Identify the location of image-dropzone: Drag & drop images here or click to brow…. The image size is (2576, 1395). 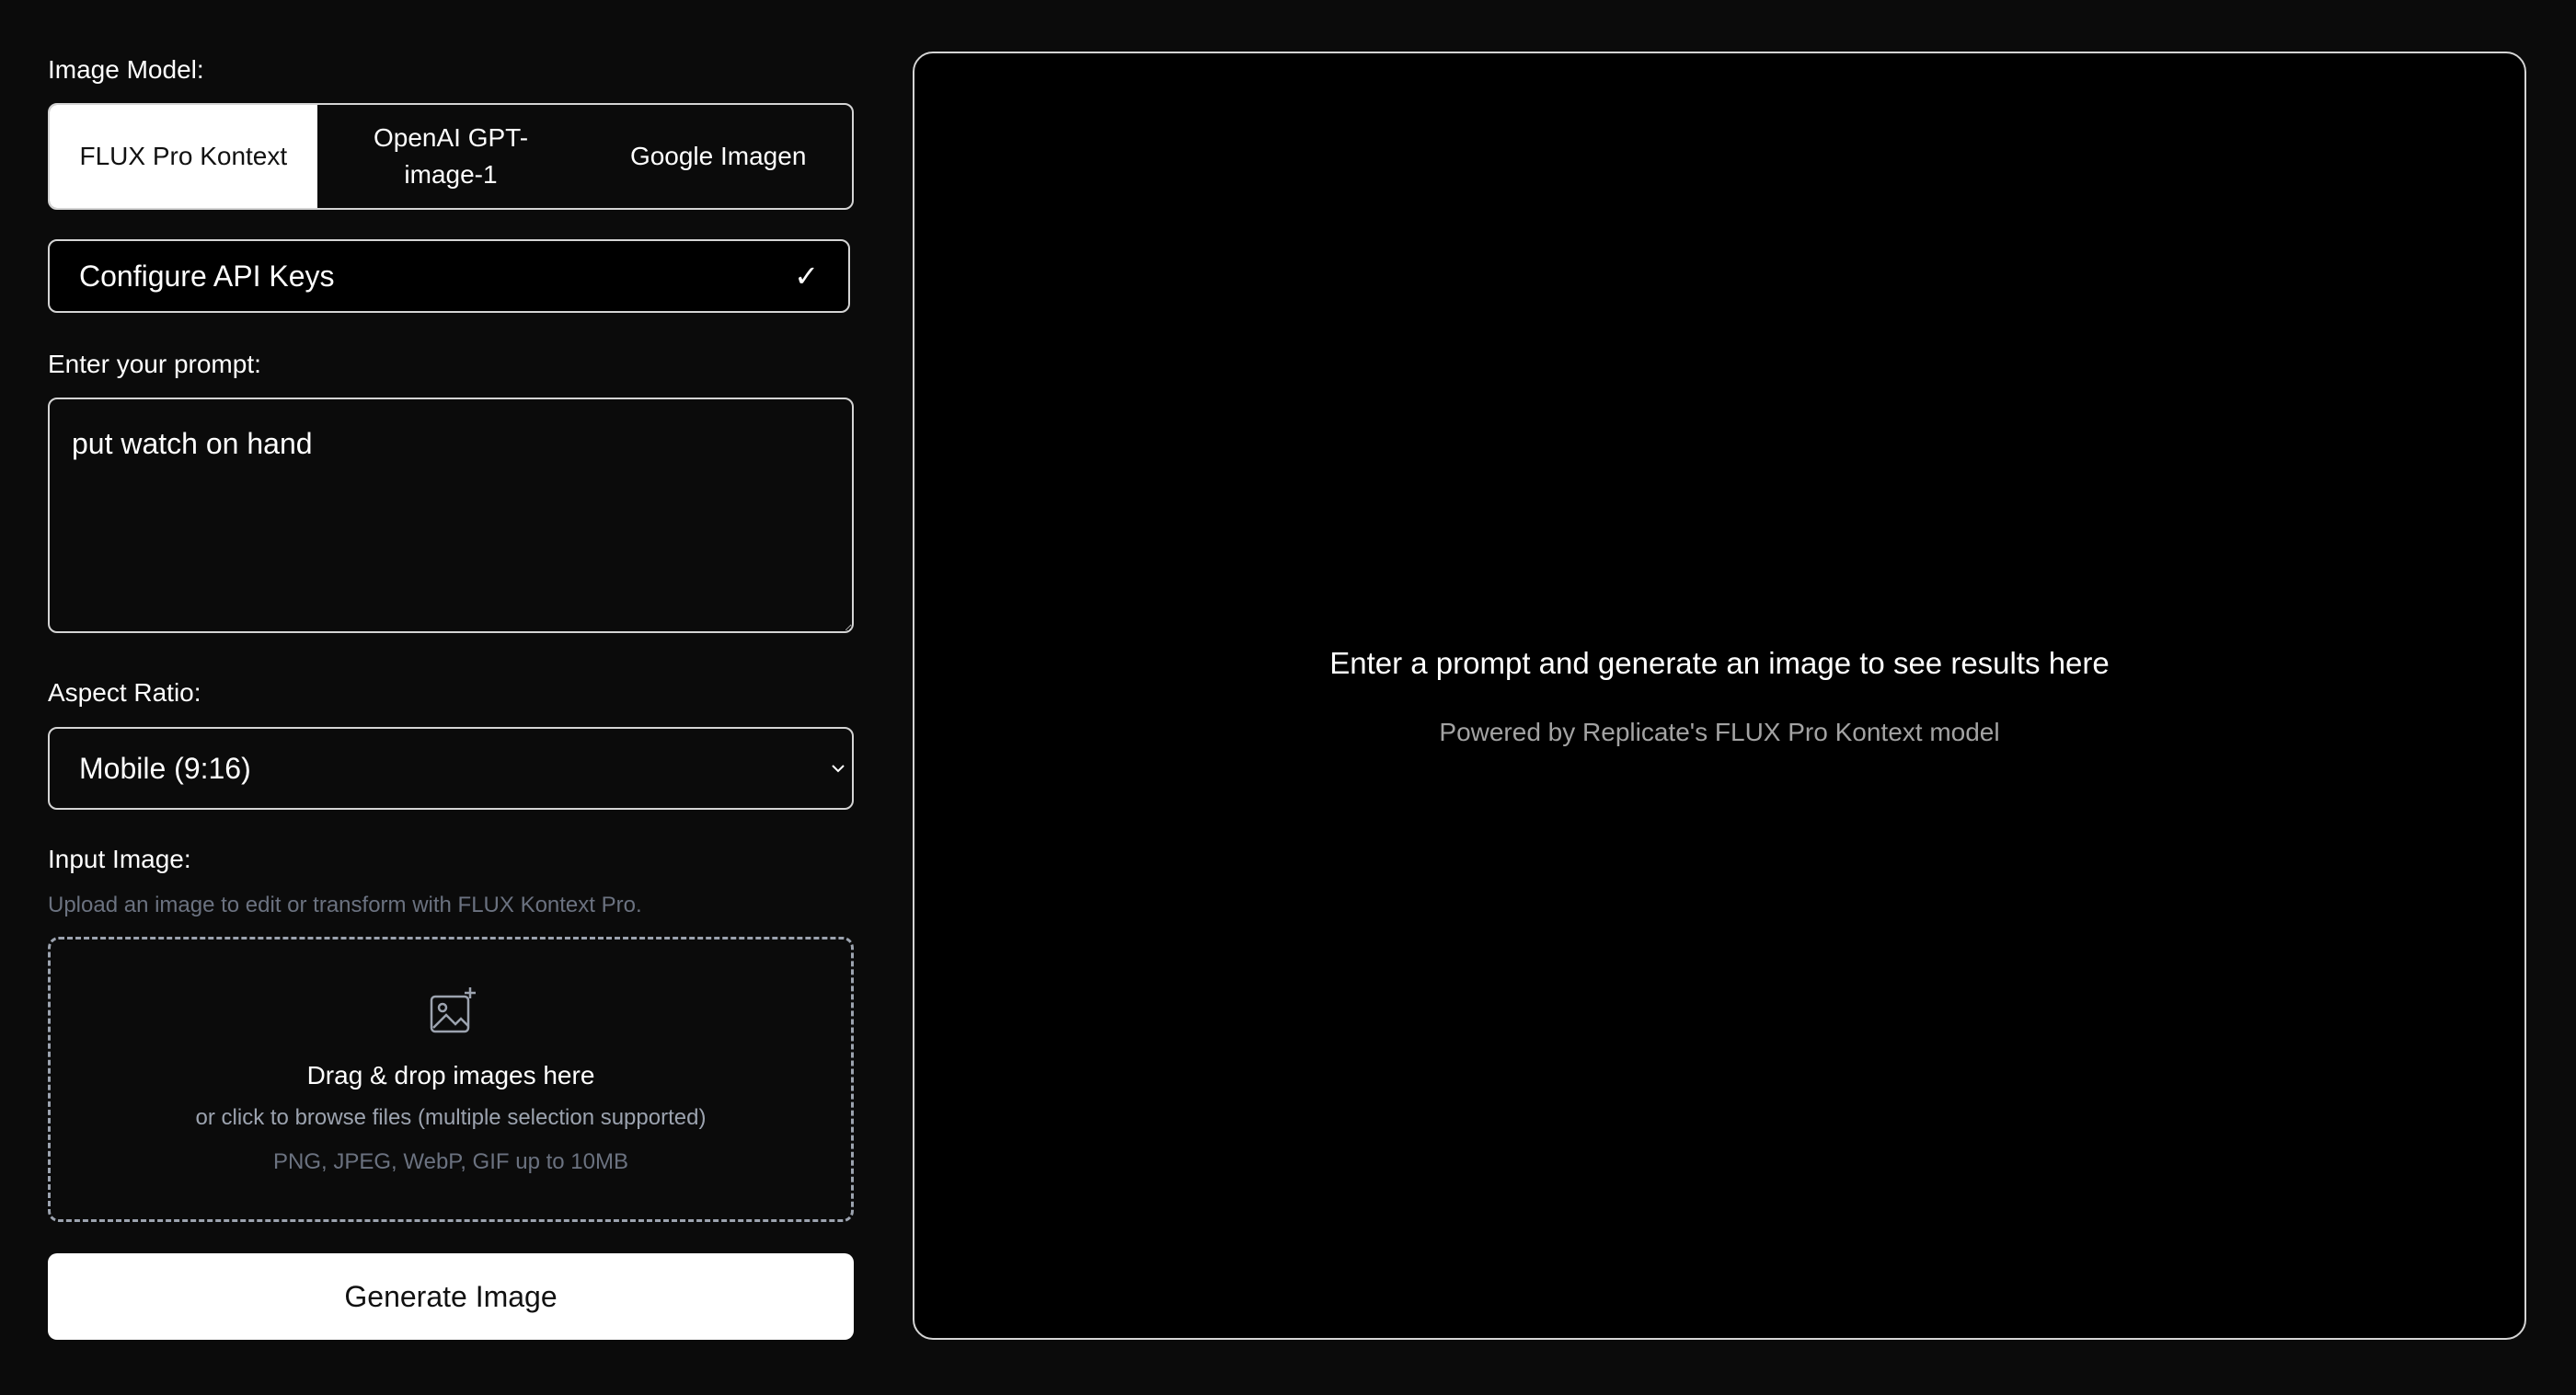
(451, 1079).